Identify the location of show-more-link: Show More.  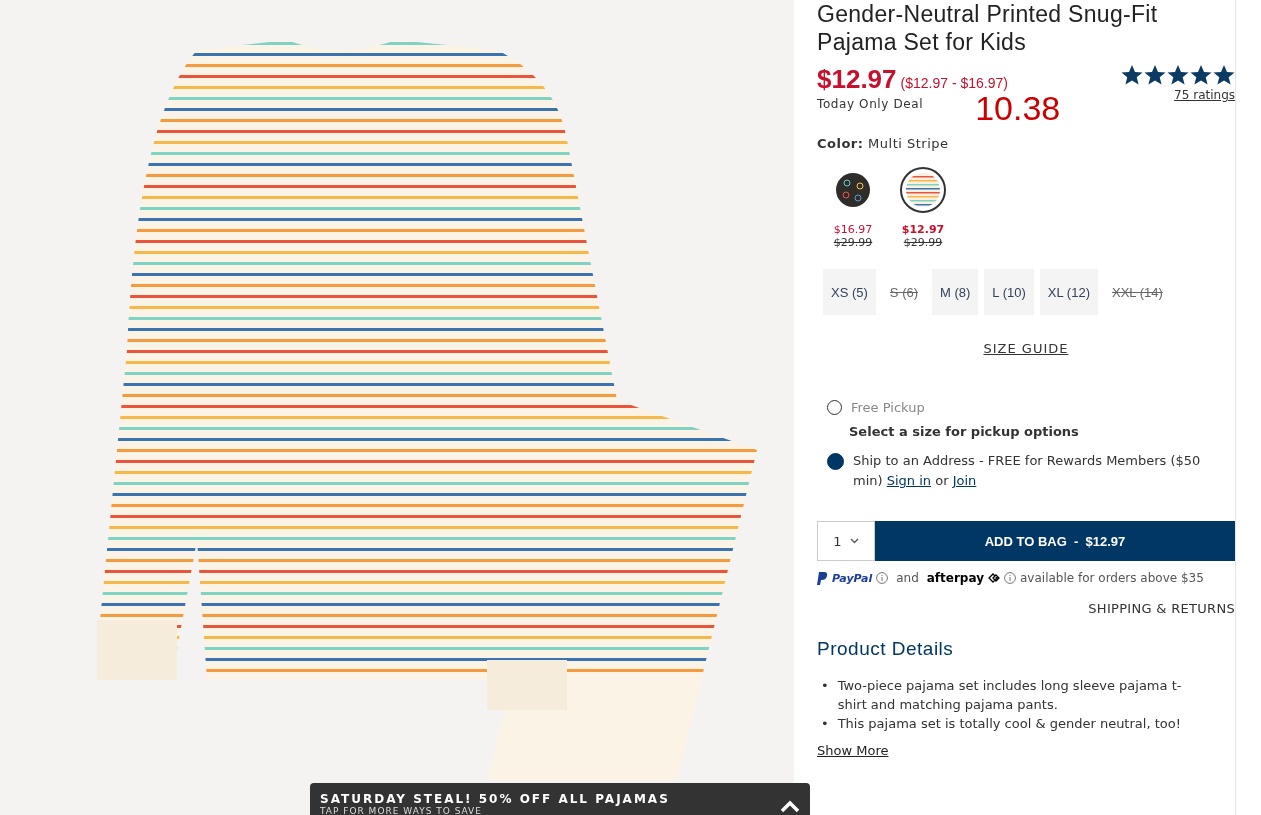
(853, 750).